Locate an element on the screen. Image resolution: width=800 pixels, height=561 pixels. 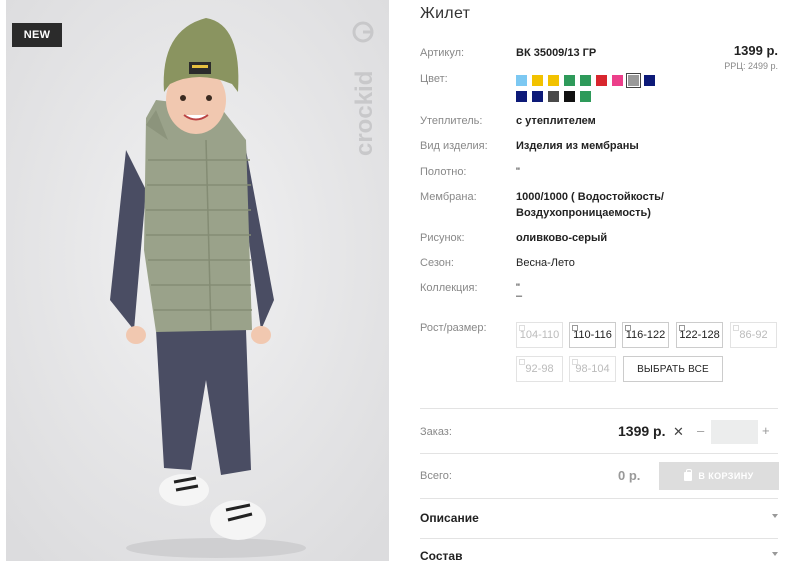
size-option-110-116: 110-116 is located at coordinates (592, 335).